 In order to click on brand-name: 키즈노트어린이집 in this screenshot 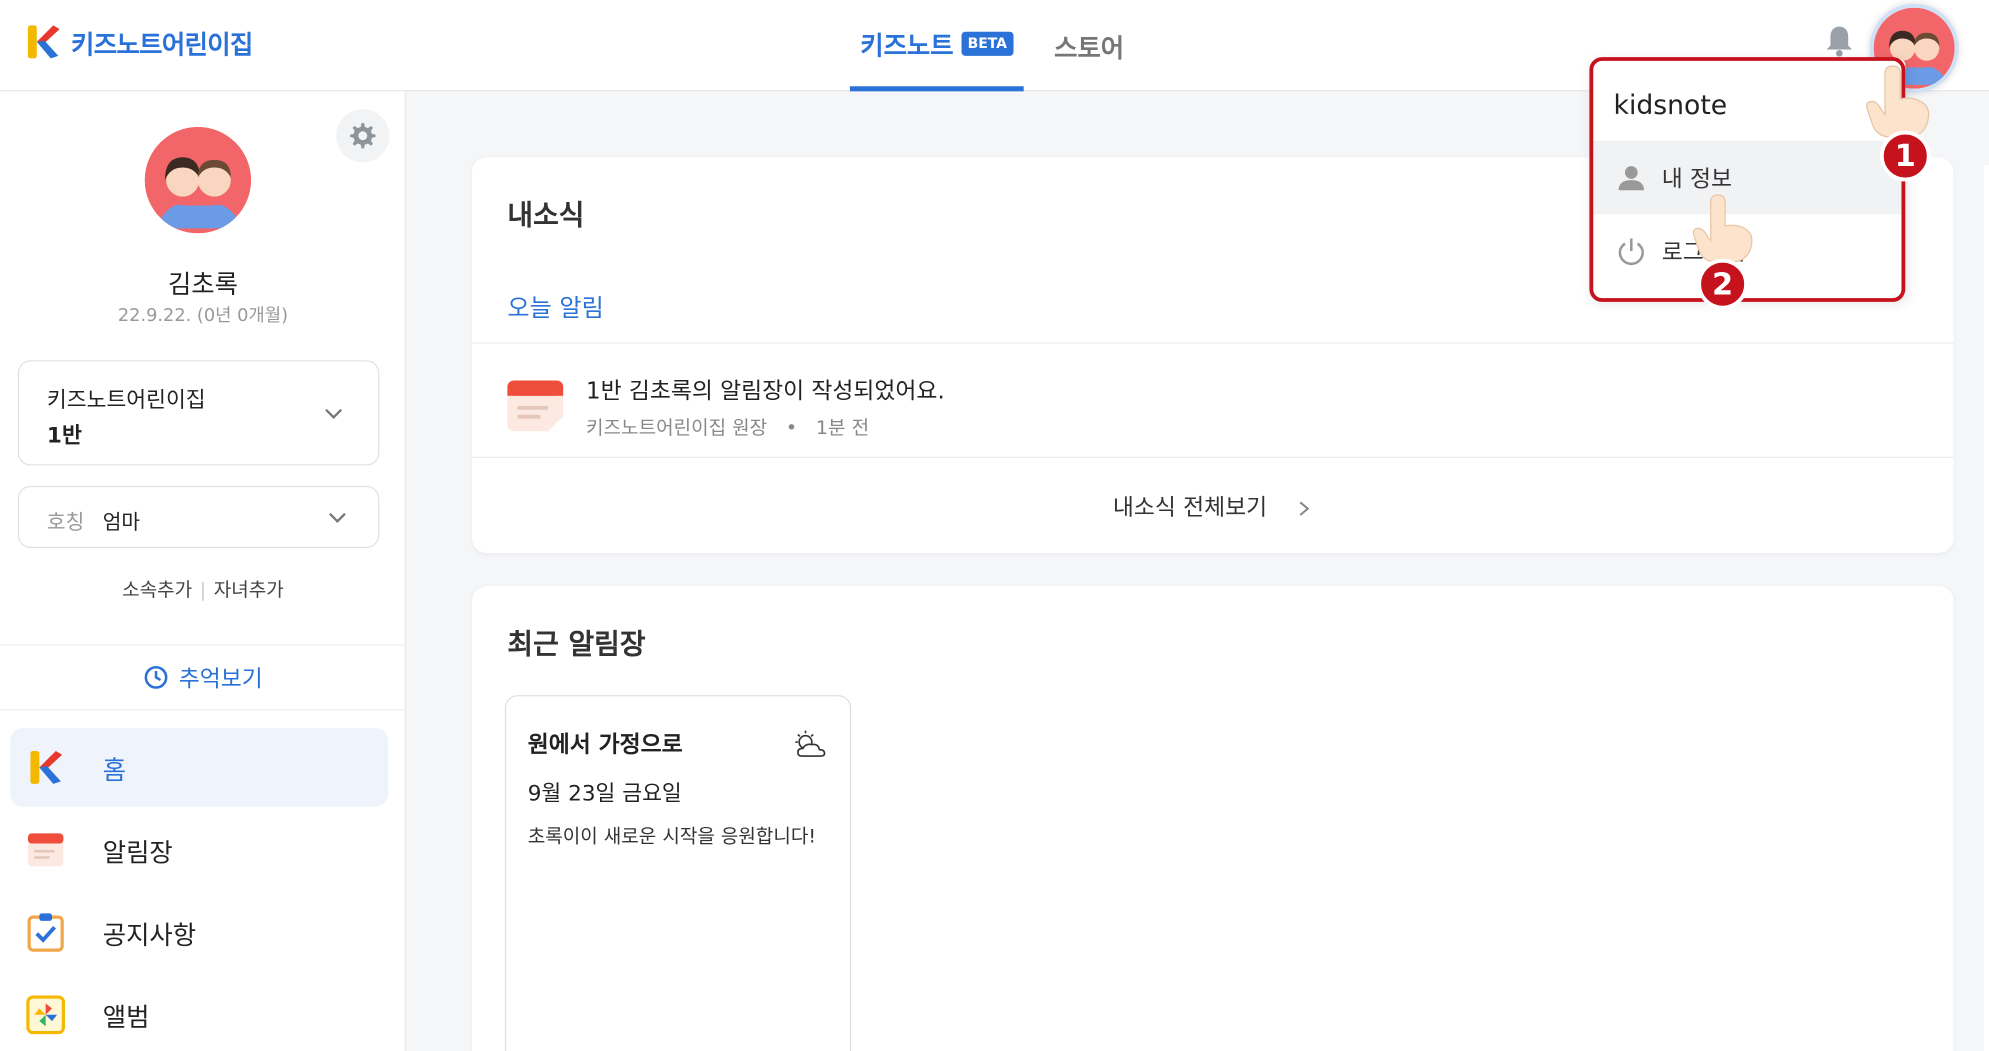, I will do `click(162, 43)`.